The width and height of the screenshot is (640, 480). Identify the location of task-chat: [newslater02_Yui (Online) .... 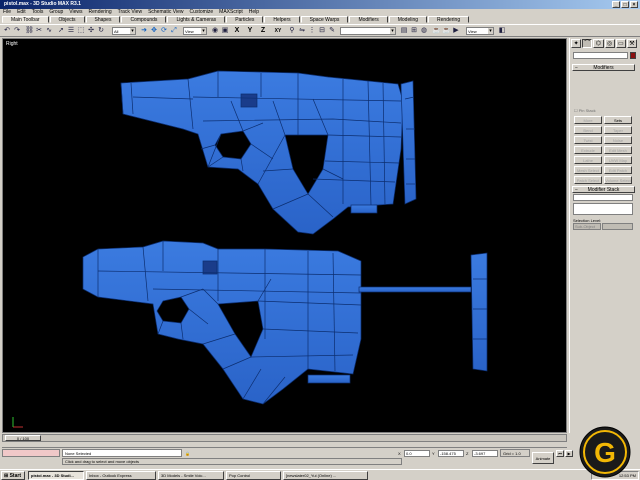
(325, 475).